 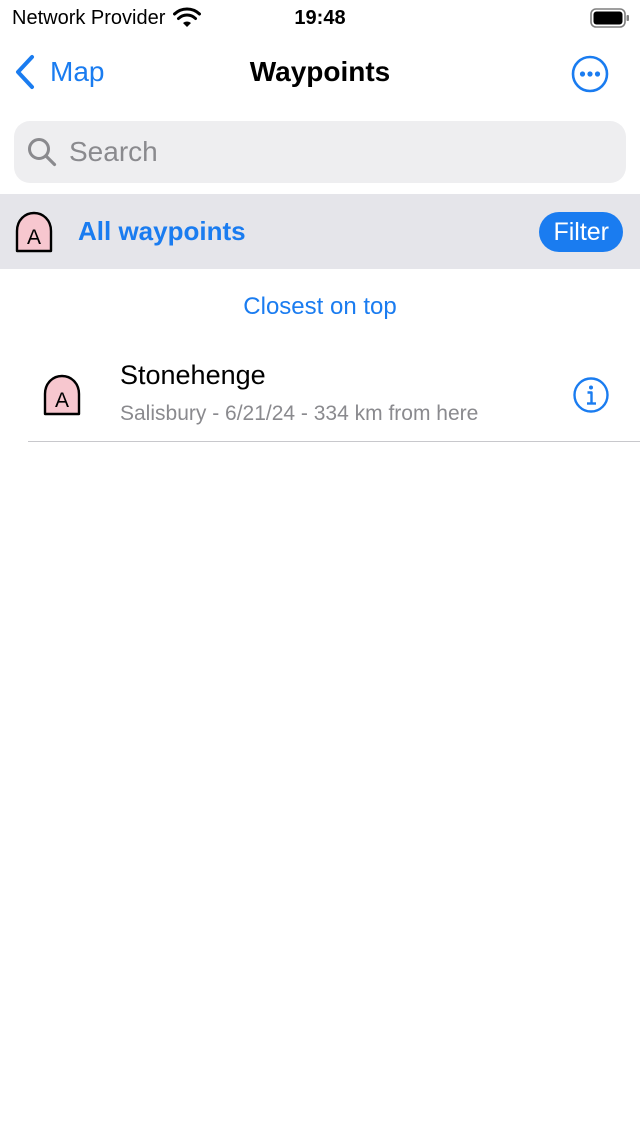 What do you see at coordinates (320, 152) in the screenshot?
I see `search-input: Search` at bounding box center [320, 152].